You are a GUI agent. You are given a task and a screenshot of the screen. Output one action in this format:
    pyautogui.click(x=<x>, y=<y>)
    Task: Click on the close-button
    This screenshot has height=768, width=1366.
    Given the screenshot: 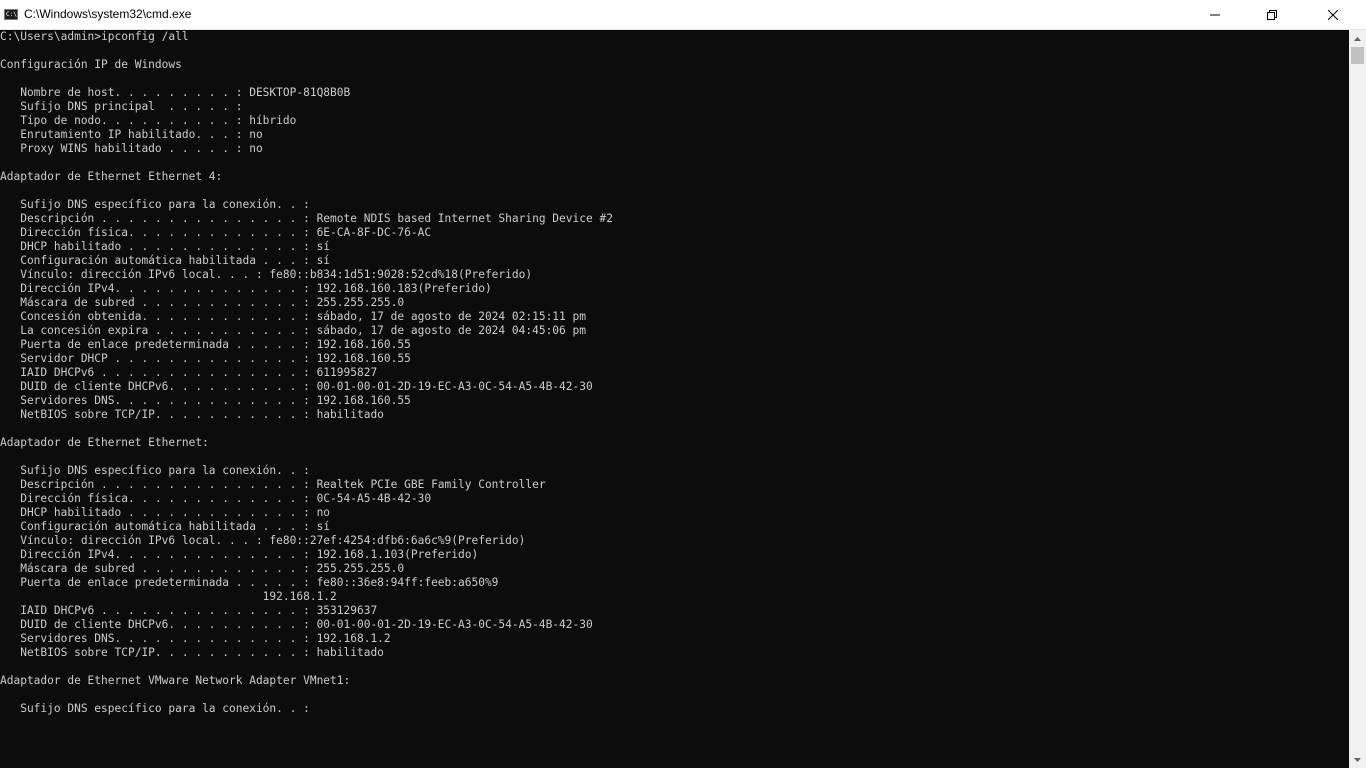 What is the action you would take?
    pyautogui.click(x=1333, y=14)
    